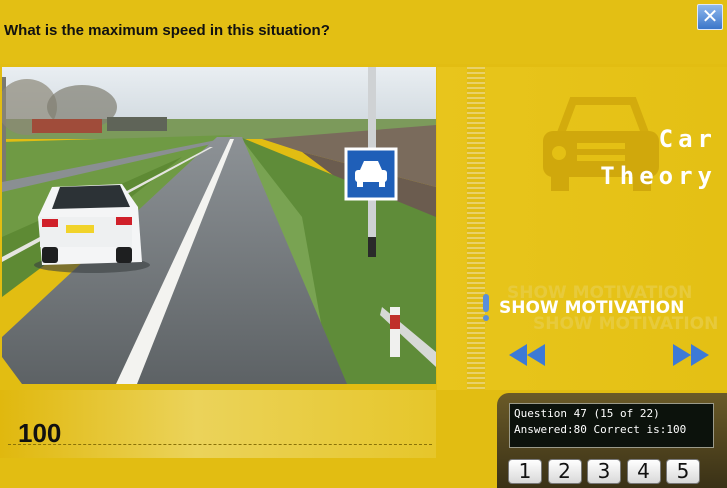 This screenshot has height=488, width=727. What do you see at coordinates (587, 413) in the screenshot?
I see `question-progress: Question 47 (15 of 22)` at bounding box center [587, 413].